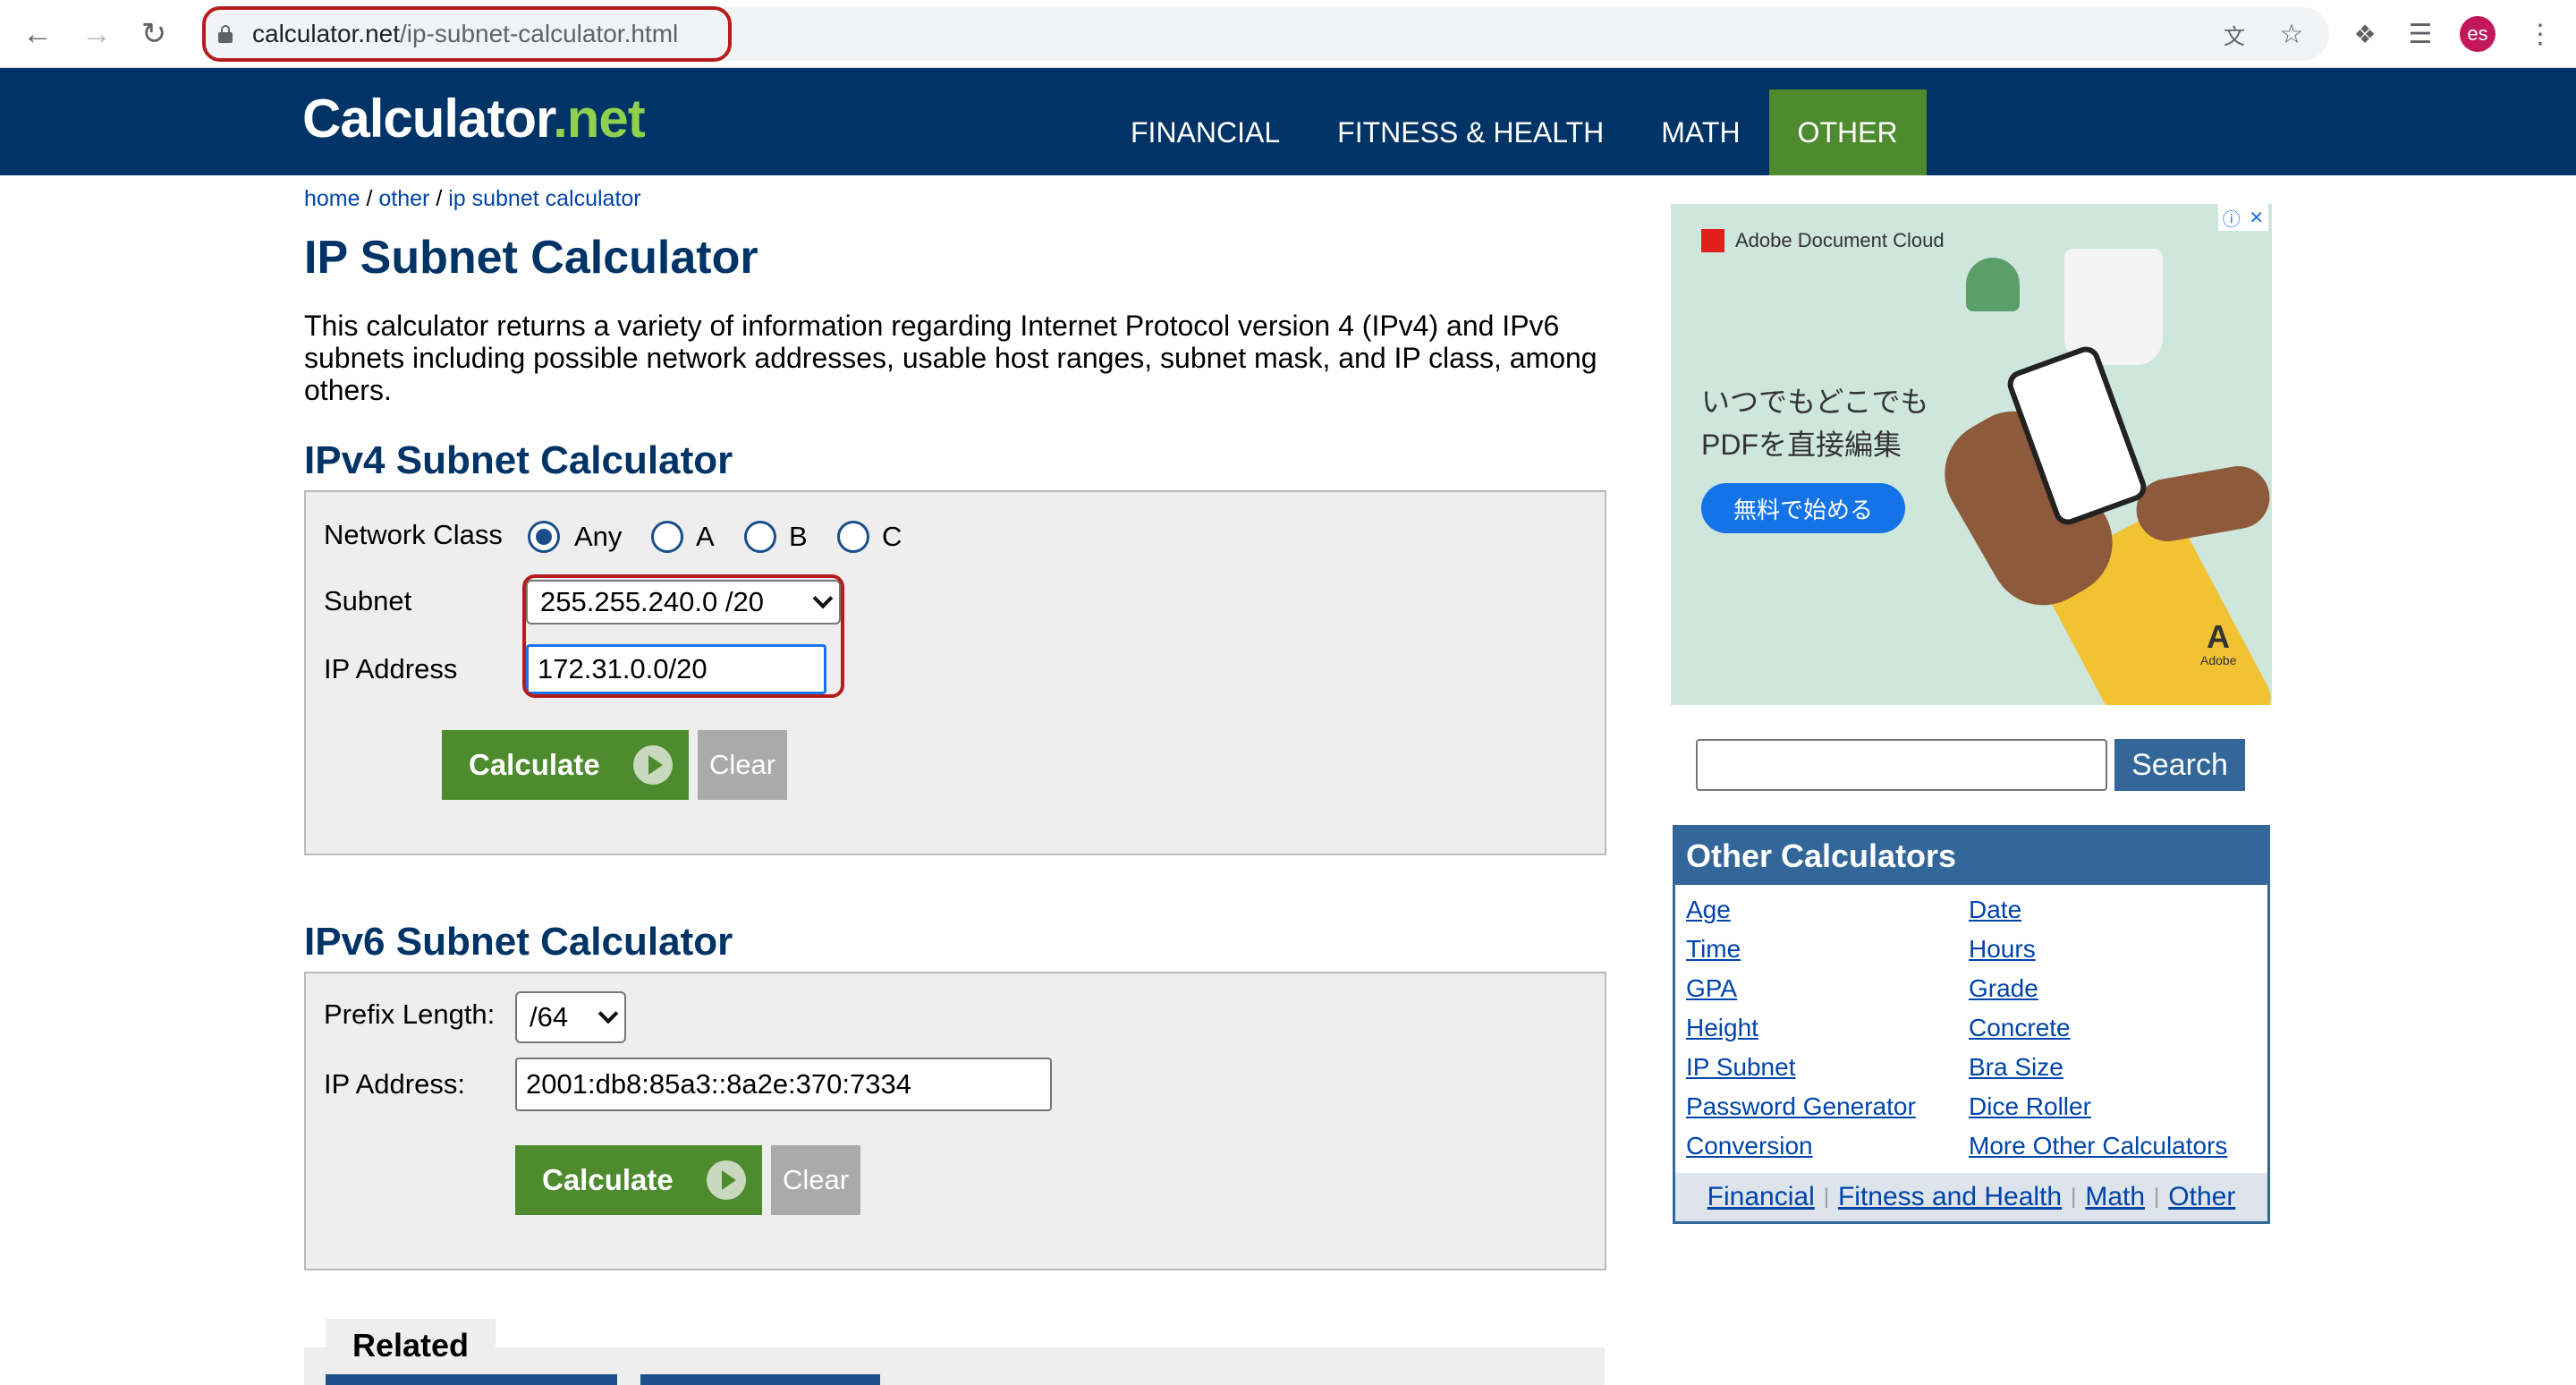  Describe the element at coordinates (474, 118) in the screenshot. I see `site-logo: Calculator.net` at that location.